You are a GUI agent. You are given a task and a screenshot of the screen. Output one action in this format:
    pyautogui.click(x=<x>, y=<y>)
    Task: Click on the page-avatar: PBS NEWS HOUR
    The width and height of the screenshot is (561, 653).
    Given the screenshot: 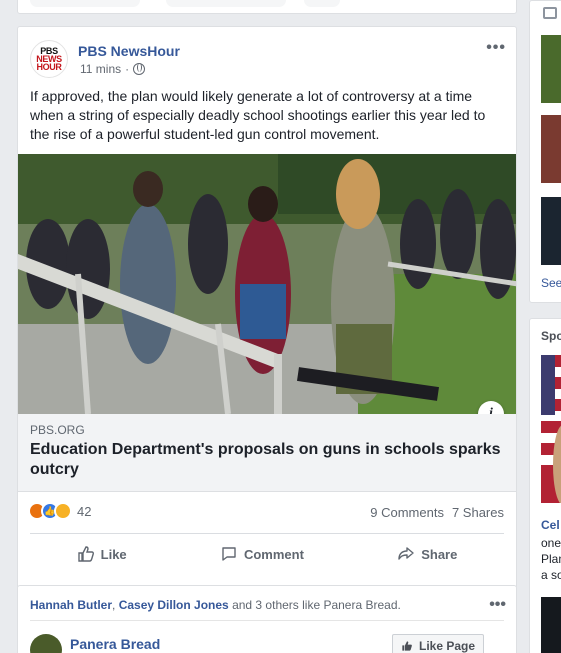 What is the action you would take?
    pyautogui.click(x=49, y=59)
    